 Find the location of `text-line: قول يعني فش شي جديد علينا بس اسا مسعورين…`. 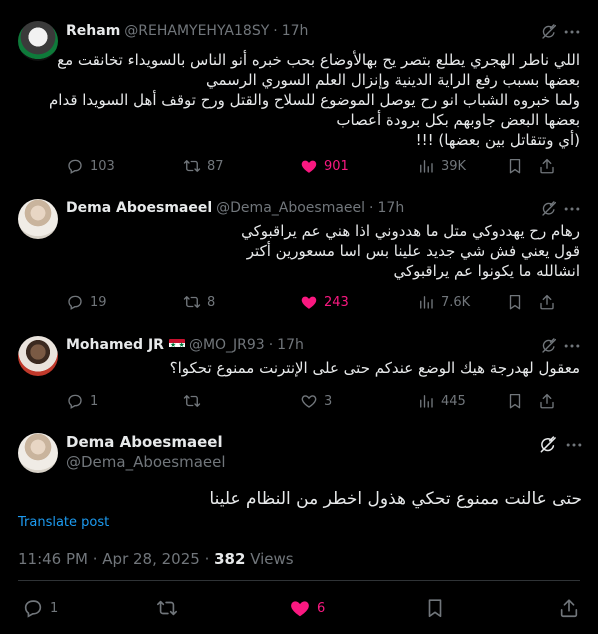

text-line: قول يعني فش شي جديد علينا بس اسا مسعورين… is located at coordinates (413, 251).